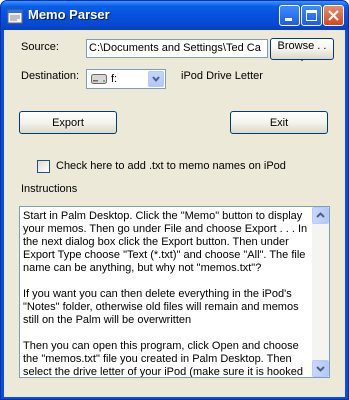 This screenshot has height=400, width=349. I want to click on browse-button: Browse . . ., so click(302, 51).